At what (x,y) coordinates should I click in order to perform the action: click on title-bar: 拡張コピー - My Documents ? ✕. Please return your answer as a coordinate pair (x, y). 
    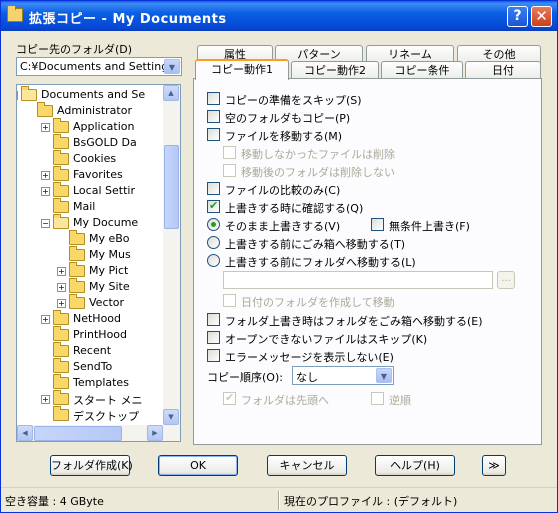
    Looking at the image, I should click on (279, 16).